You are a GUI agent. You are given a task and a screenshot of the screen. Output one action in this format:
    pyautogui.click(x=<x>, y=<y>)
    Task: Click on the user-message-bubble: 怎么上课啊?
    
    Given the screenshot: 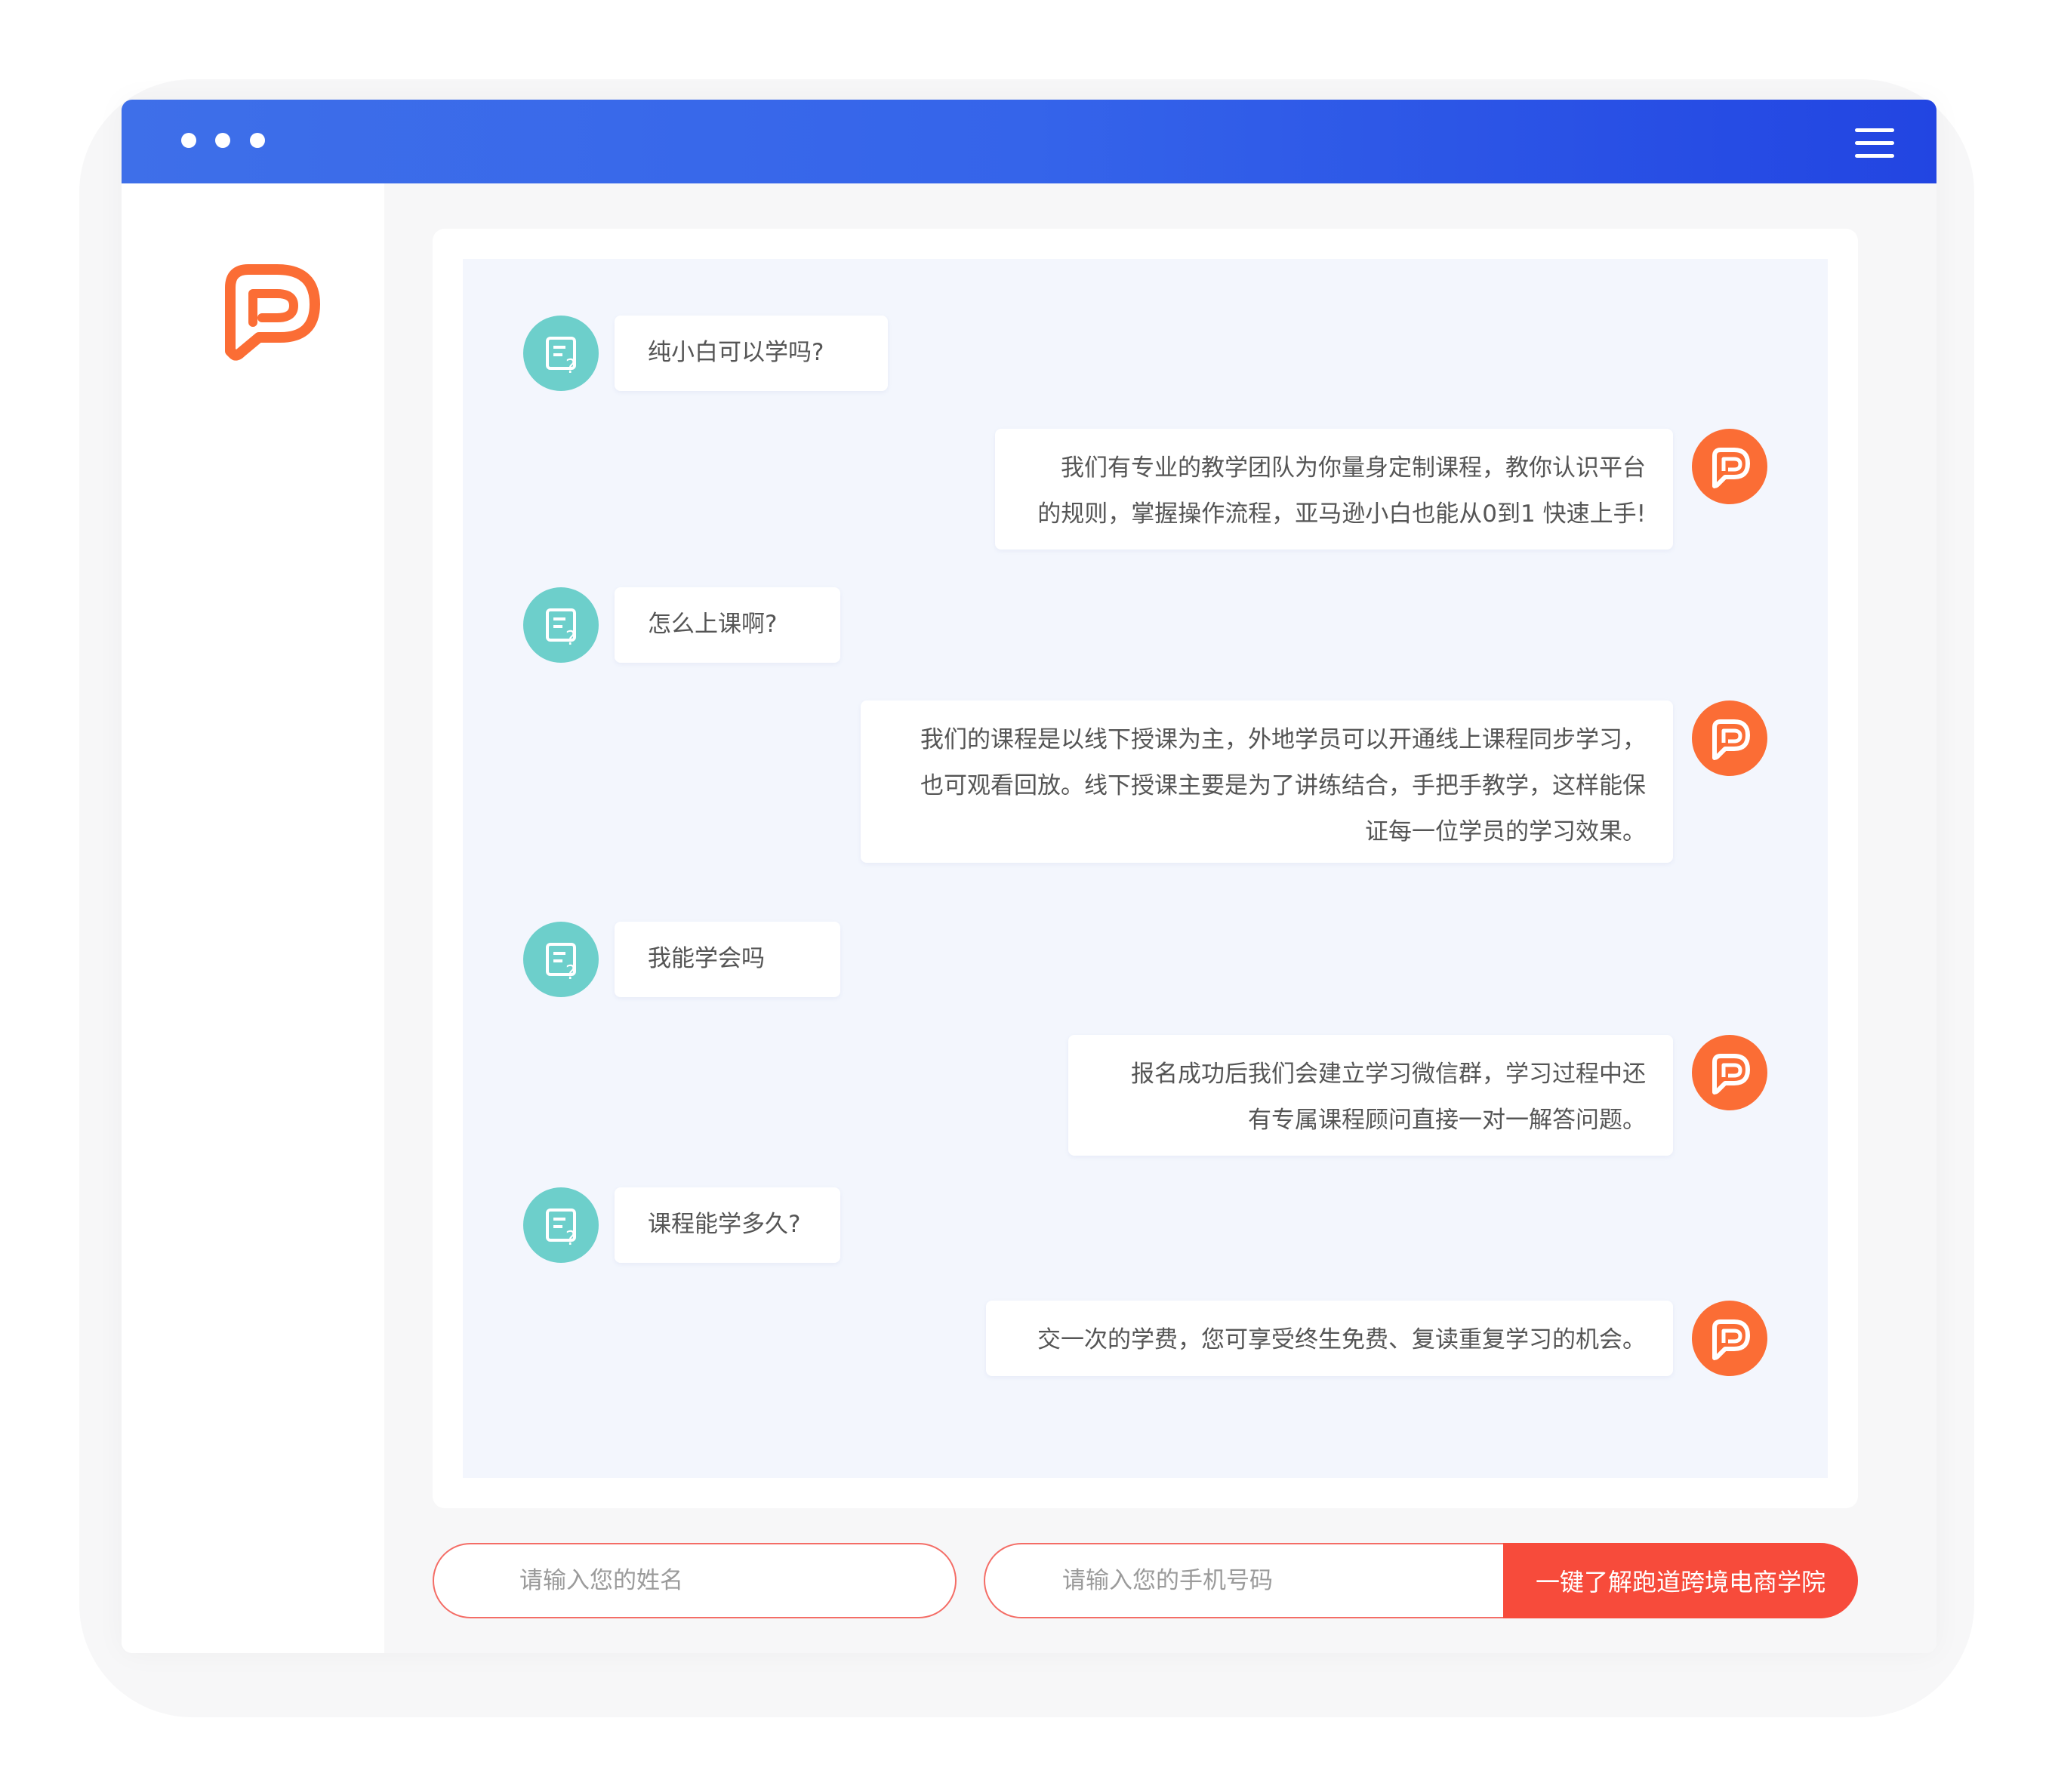 What is the action you would take?
    pyautogui.click(x=727, y=625)
    